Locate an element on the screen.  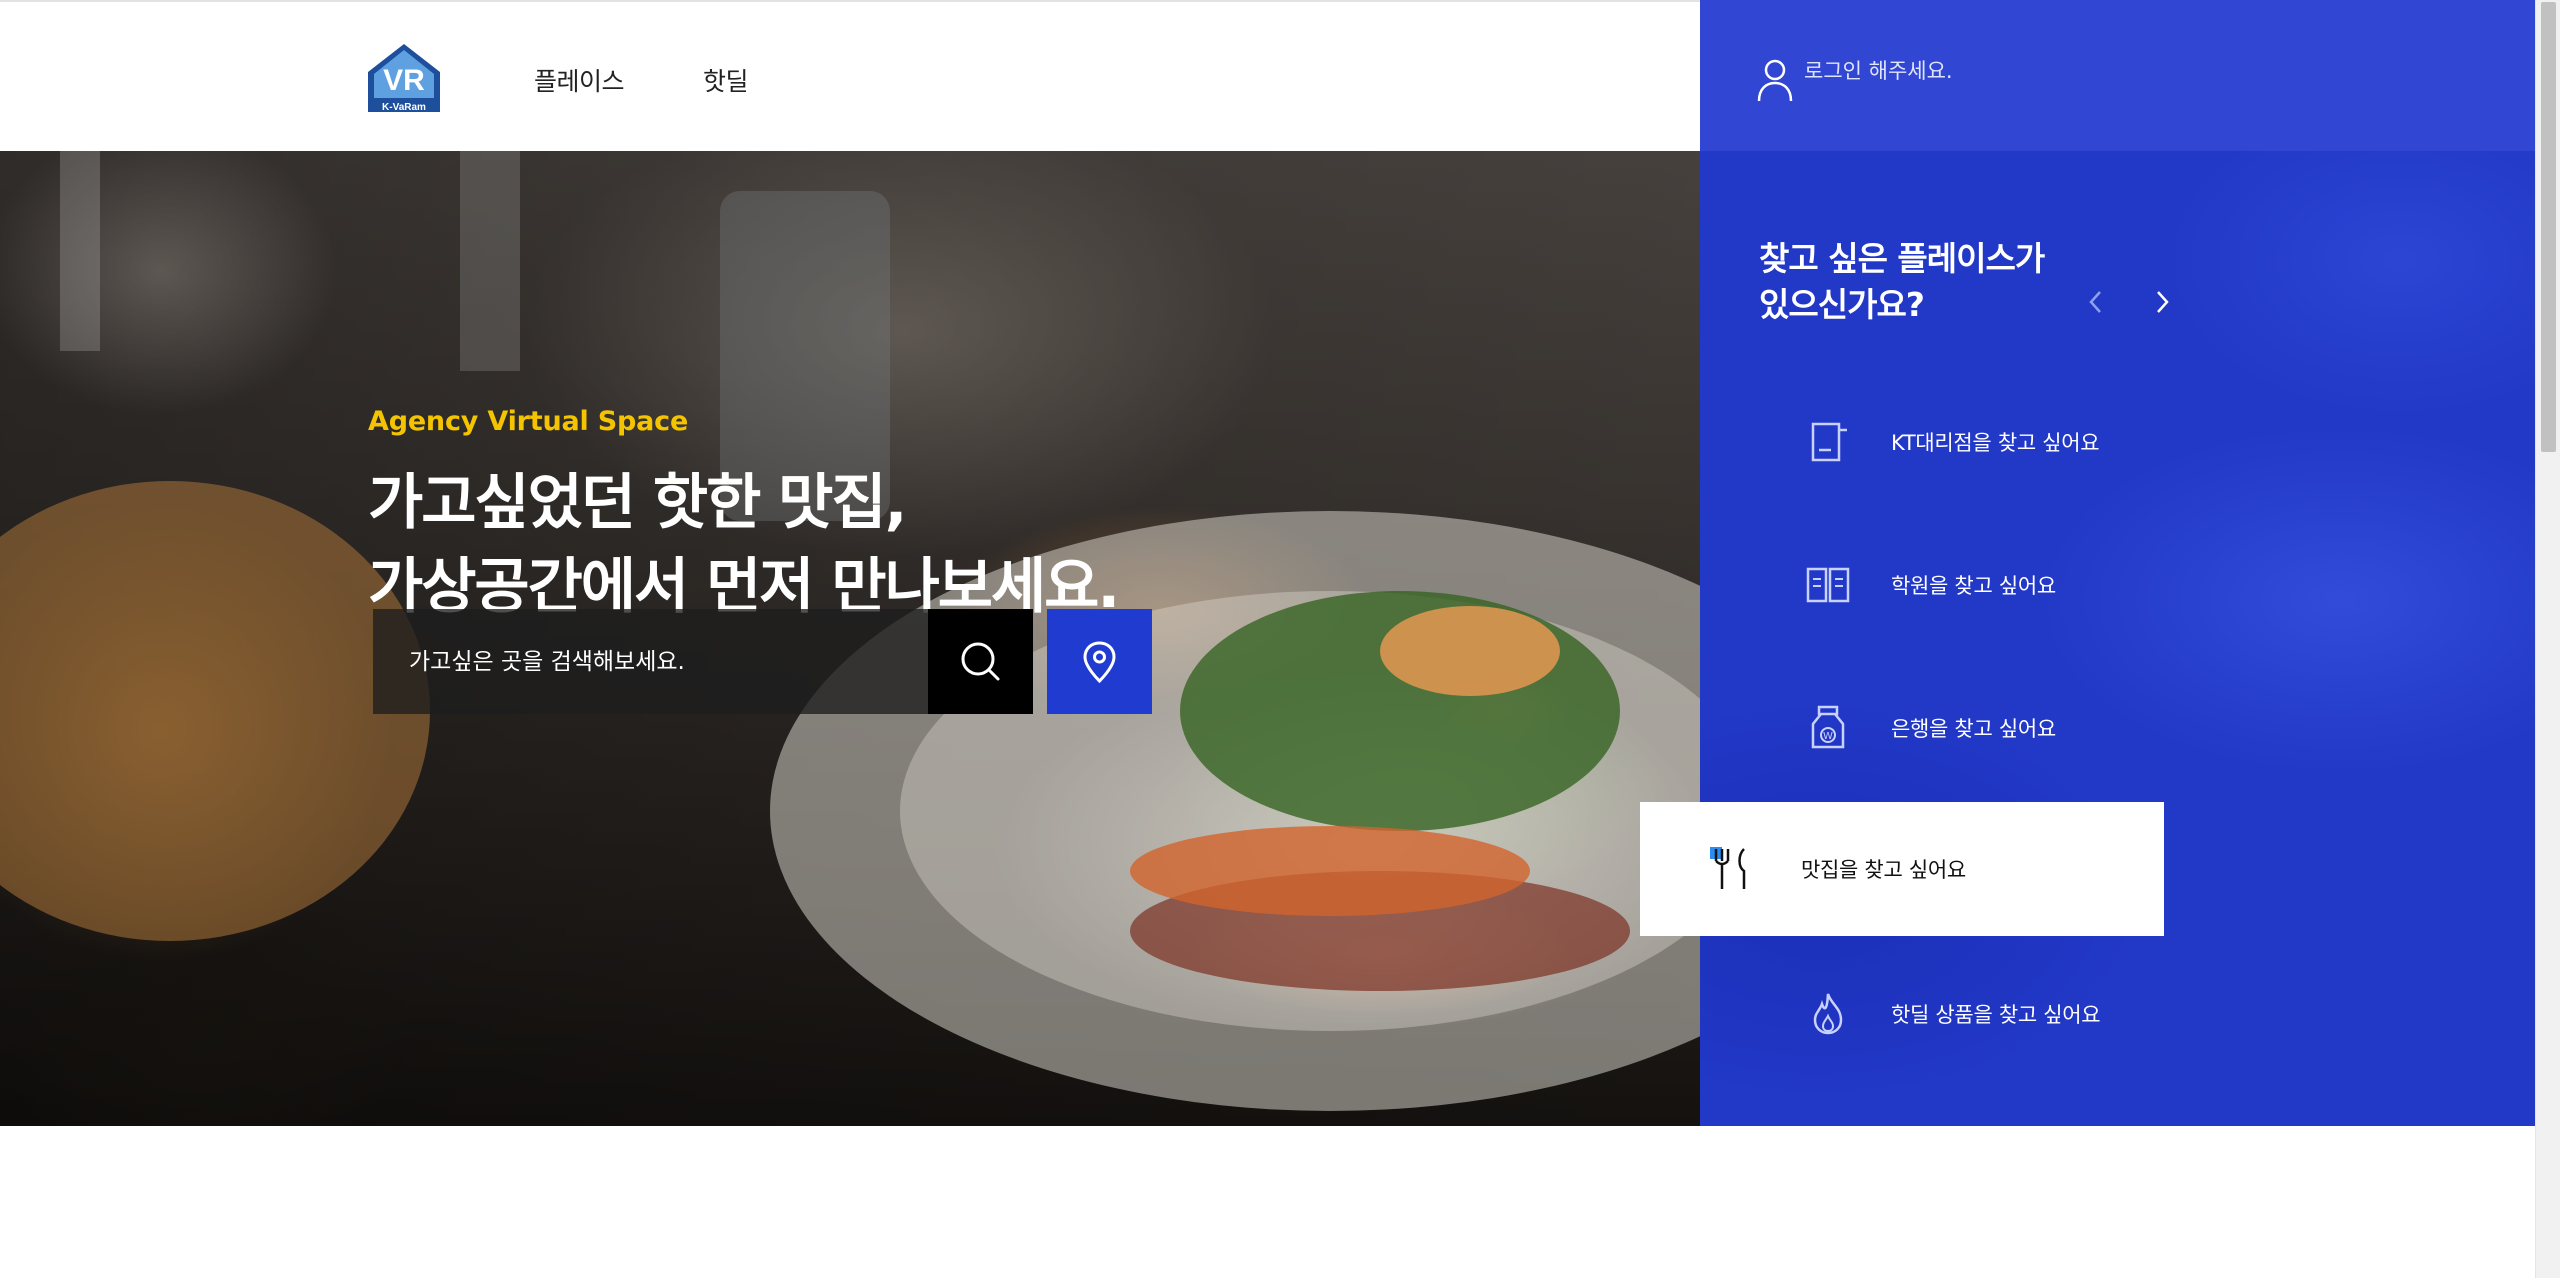
panel-heading-line: 있으신가요? is located at coordinates (1842, 304).